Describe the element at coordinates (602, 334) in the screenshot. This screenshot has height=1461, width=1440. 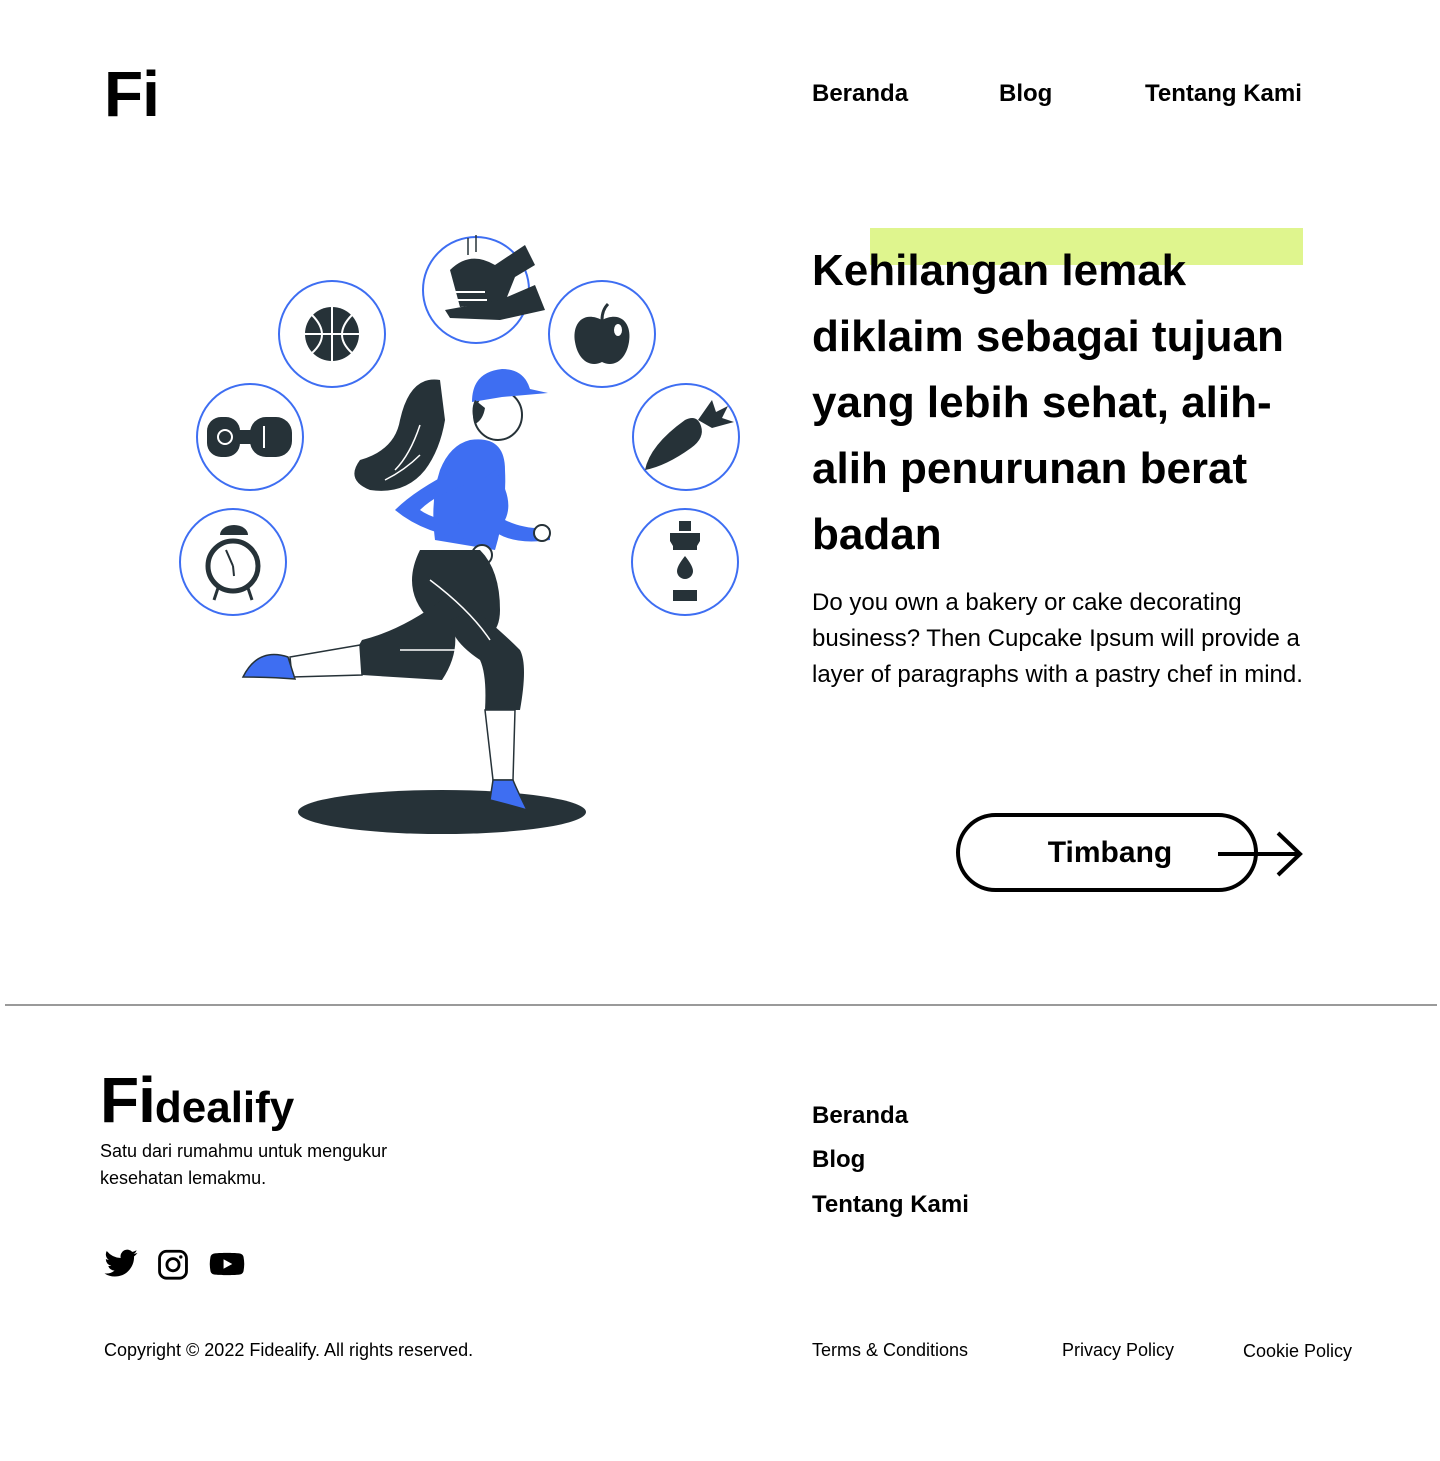
I see `apple-icon` at that location.